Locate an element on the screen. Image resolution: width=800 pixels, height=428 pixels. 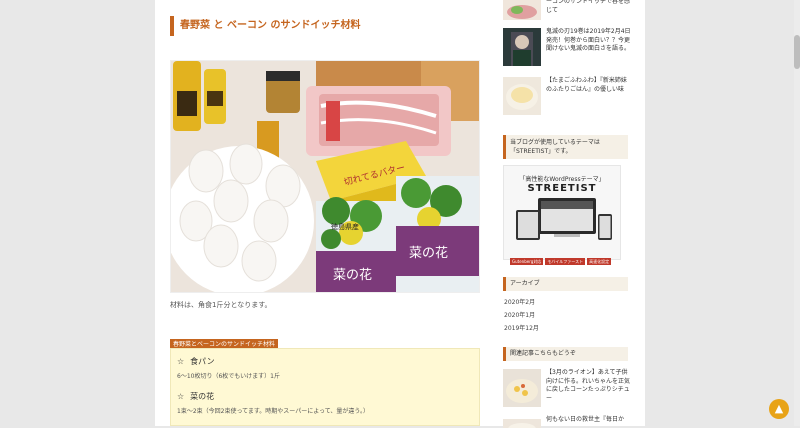
device-mockup-illustration is located at coordinates (564, 219).